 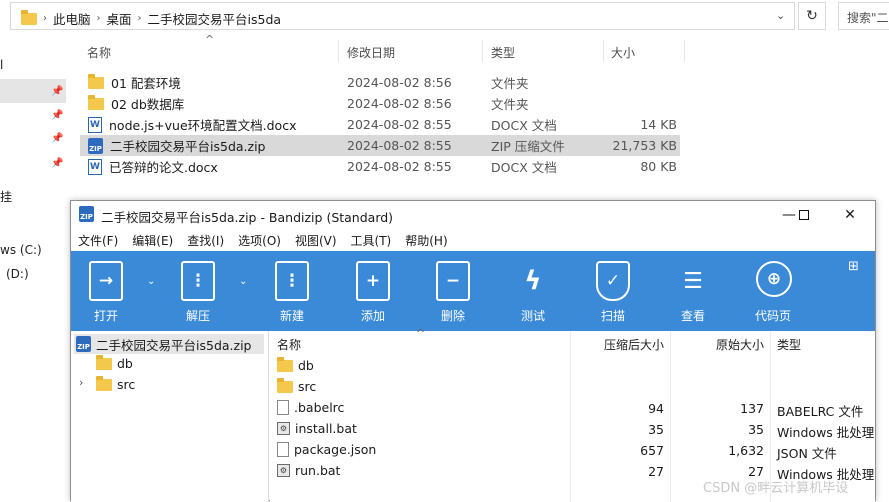 I want to click on nav-item-drive-c: ws (C:), so click(x=21, y=250).